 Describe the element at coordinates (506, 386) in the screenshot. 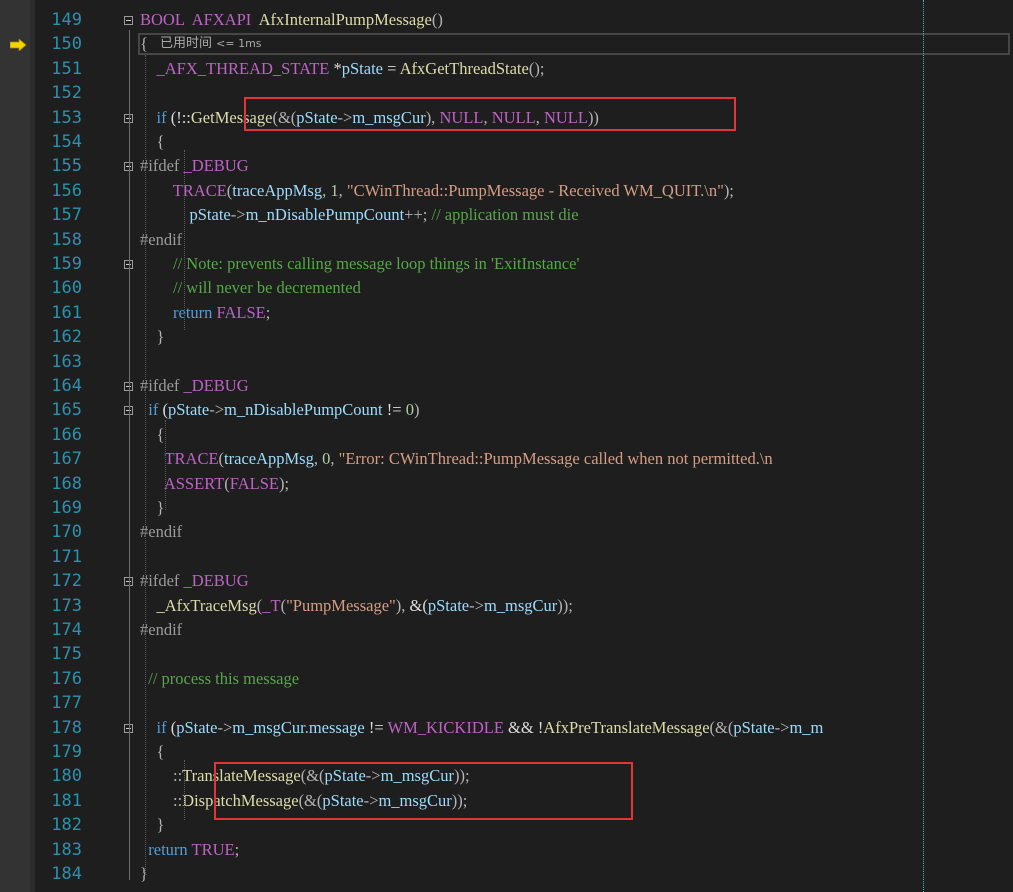

I see `code-line: 164 #ifdef _DEBUG` at that location.